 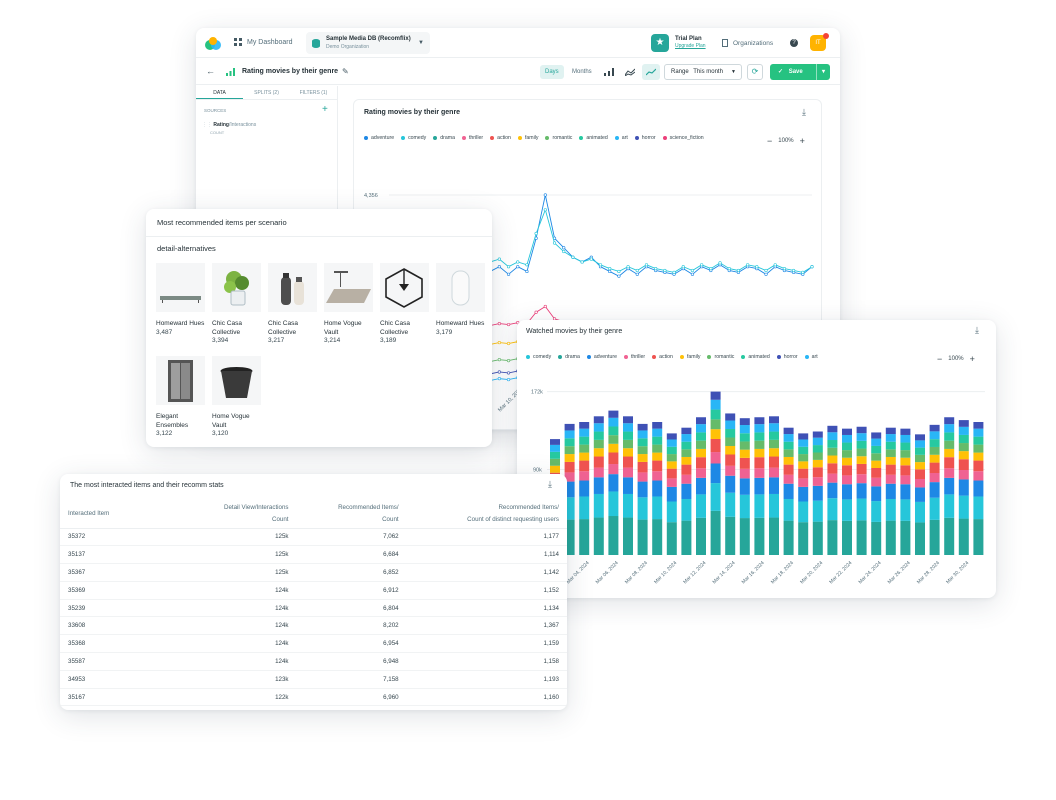 I want to click on table-row: 33608 124k 8,202 1,367, so click(x=313, y=626).